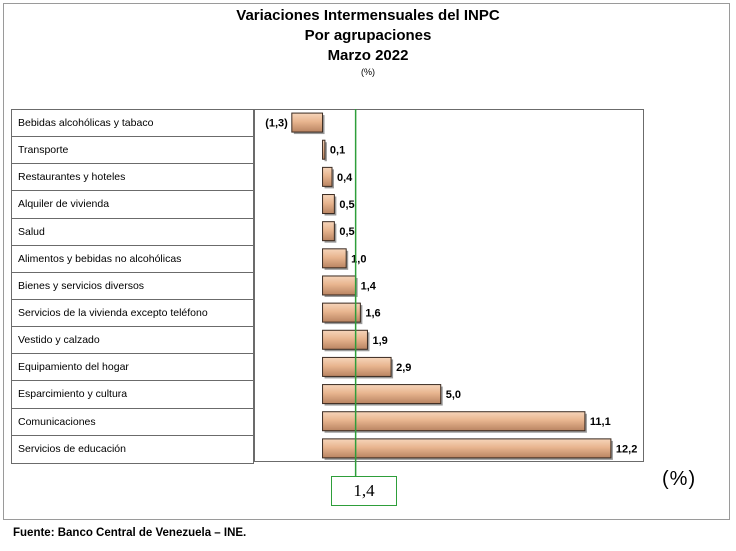  I want to click on data-label: 11,1, so click(600, 422).